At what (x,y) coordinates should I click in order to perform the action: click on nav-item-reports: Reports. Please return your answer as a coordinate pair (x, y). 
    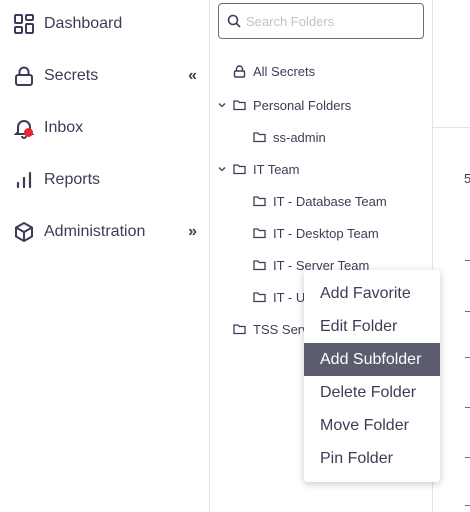
    Looking at the image, I should click on (56, 180).